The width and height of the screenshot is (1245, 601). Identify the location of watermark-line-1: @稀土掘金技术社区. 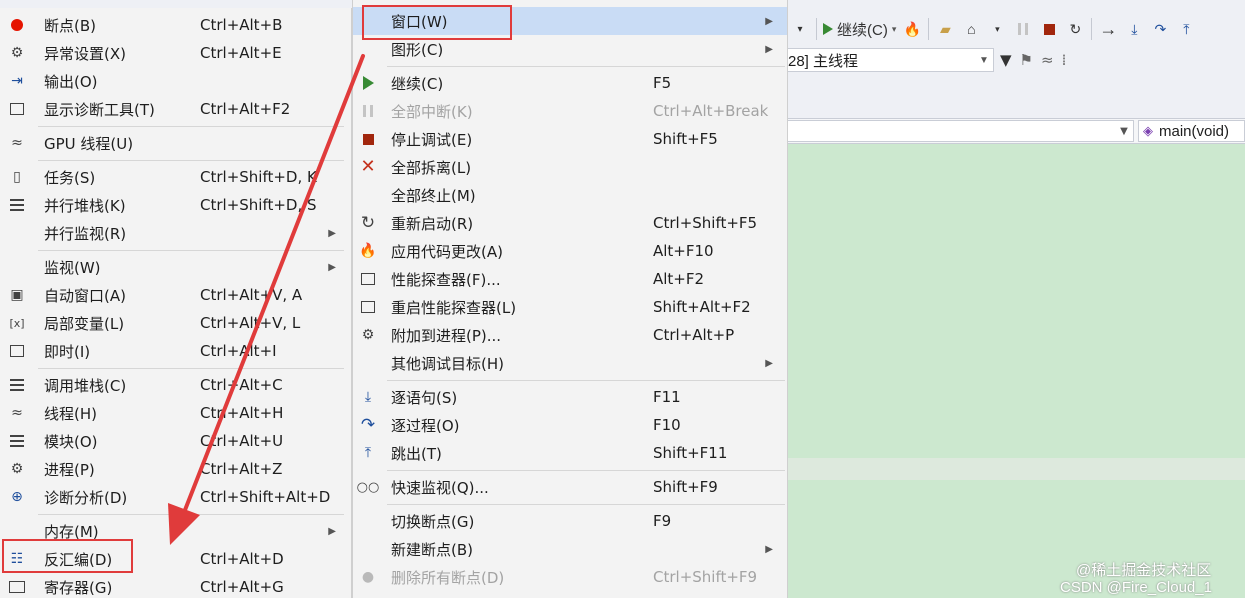
(1144, 570).